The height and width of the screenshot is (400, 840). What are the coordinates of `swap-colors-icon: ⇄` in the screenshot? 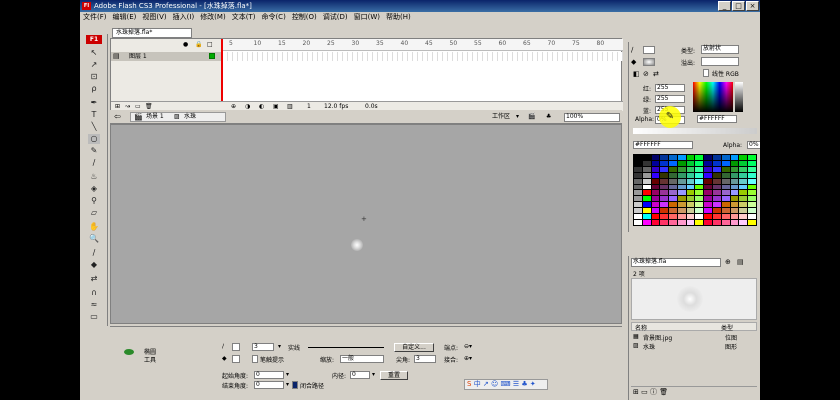 It's located at (94, 279).